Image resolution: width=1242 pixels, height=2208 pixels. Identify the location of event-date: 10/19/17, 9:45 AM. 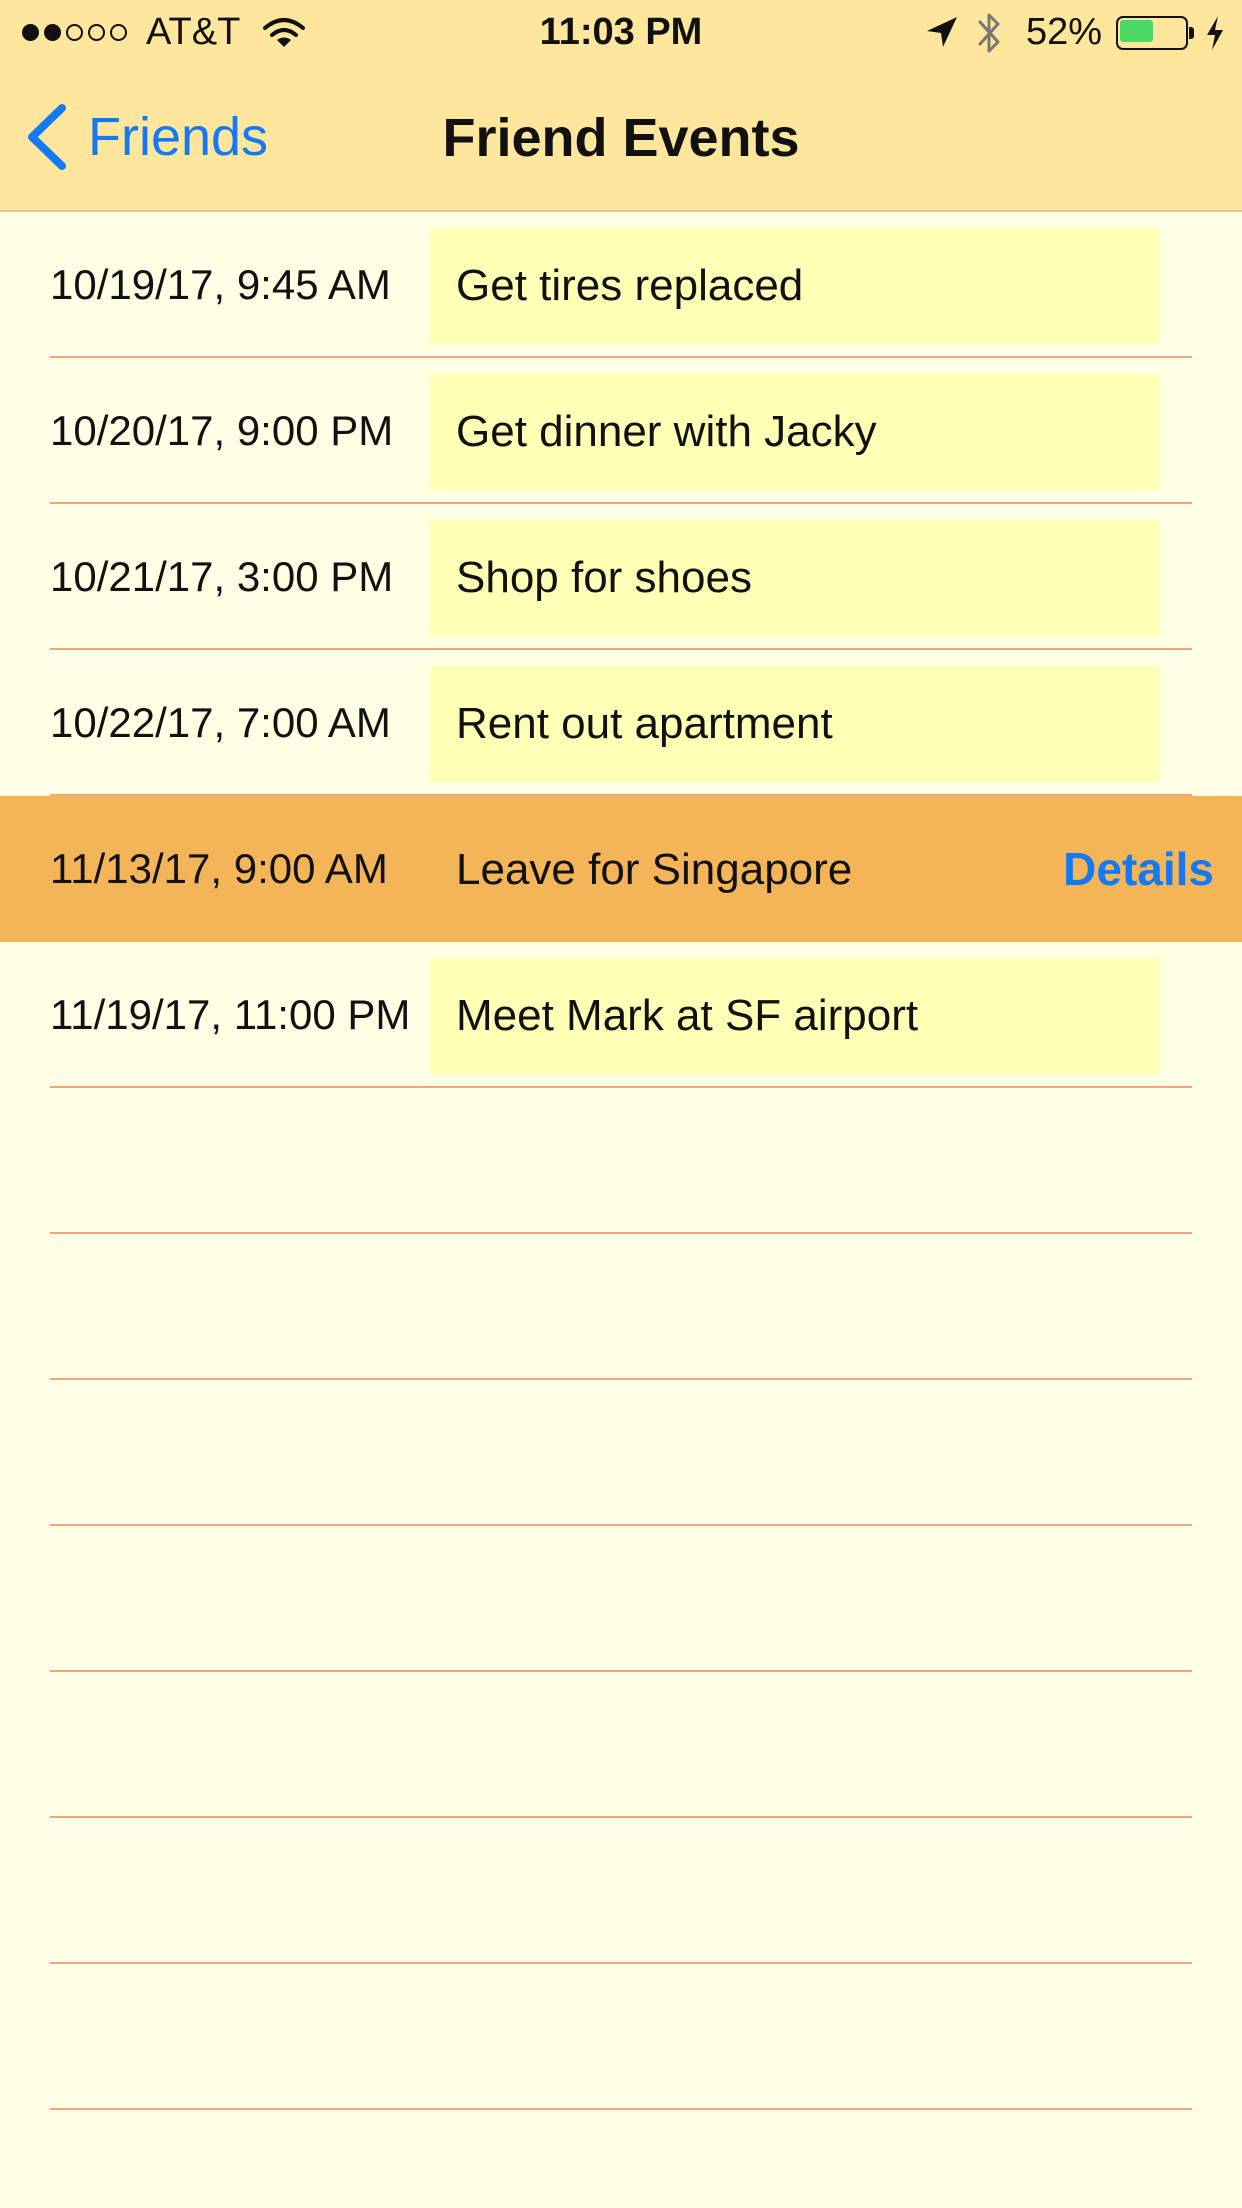
(220, 284).